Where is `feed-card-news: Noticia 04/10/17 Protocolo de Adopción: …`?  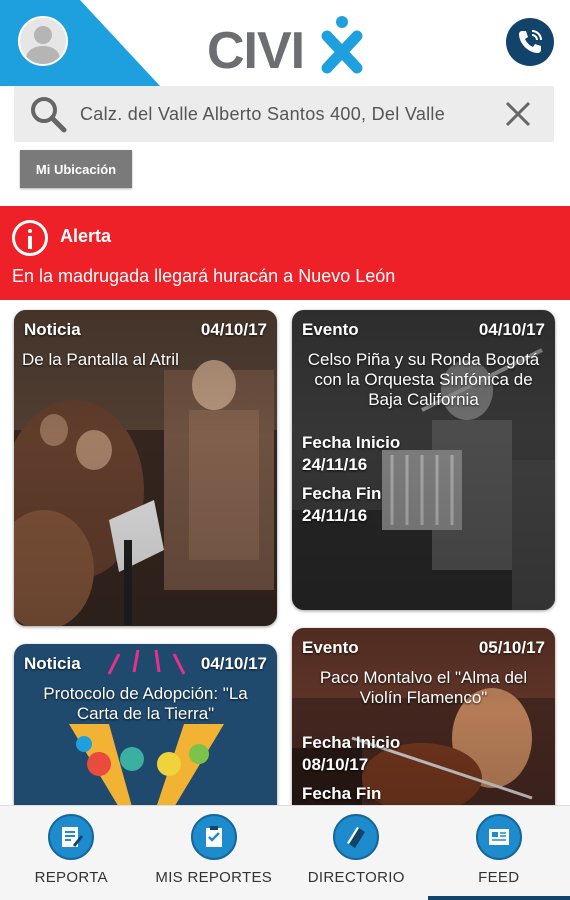
feed-card-news: Noticia 04/10/17 Protocolo de Adopción: … is located at coordinates (145, 724).